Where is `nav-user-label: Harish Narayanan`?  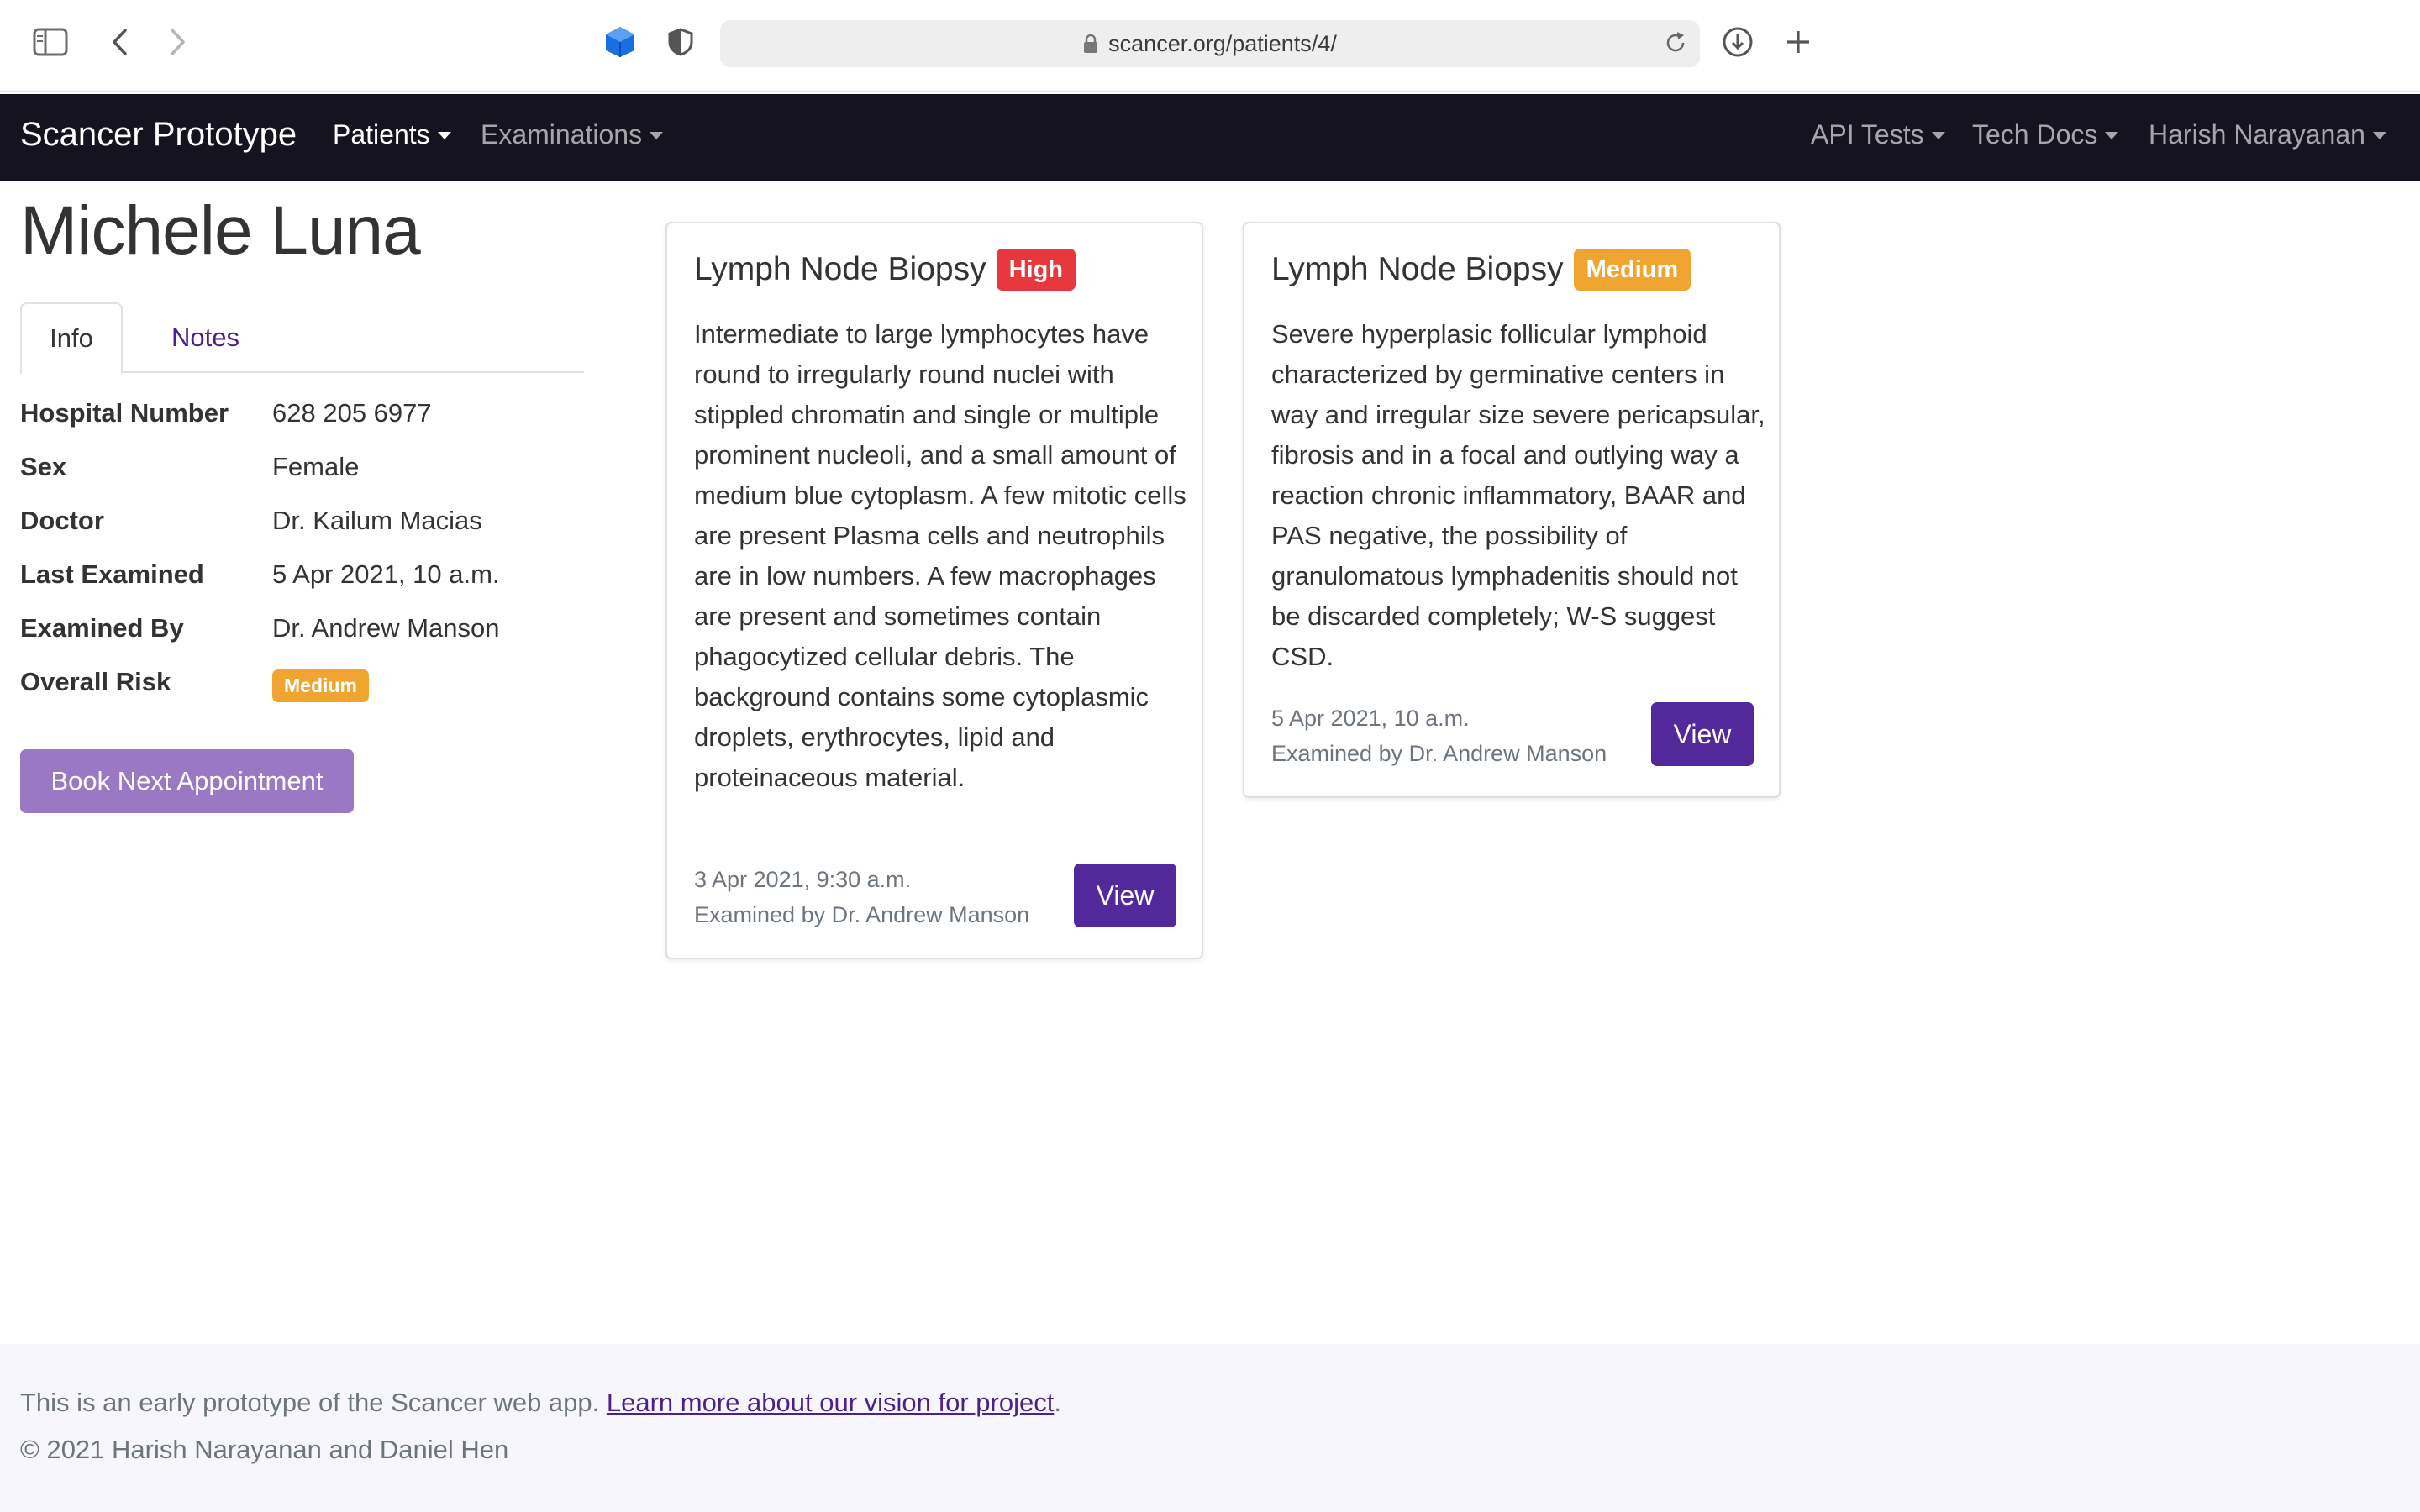
nav-user-label: Harish Narayanan is located at coordinates (2257, 134).